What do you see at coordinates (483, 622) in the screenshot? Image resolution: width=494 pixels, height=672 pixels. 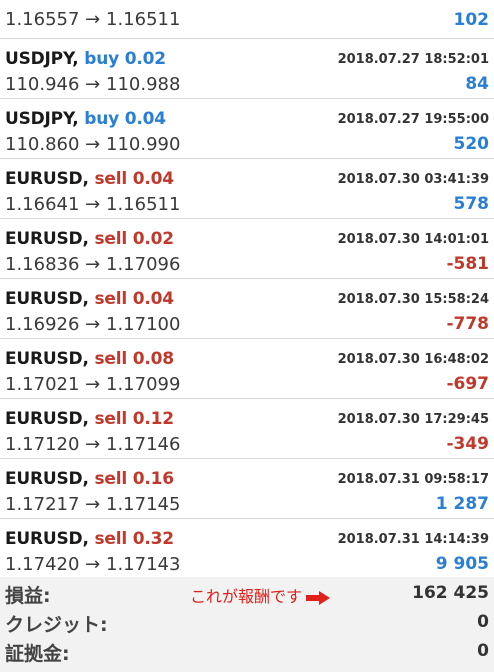 I see `credit-value: 0` at bounding box center [483, 622].